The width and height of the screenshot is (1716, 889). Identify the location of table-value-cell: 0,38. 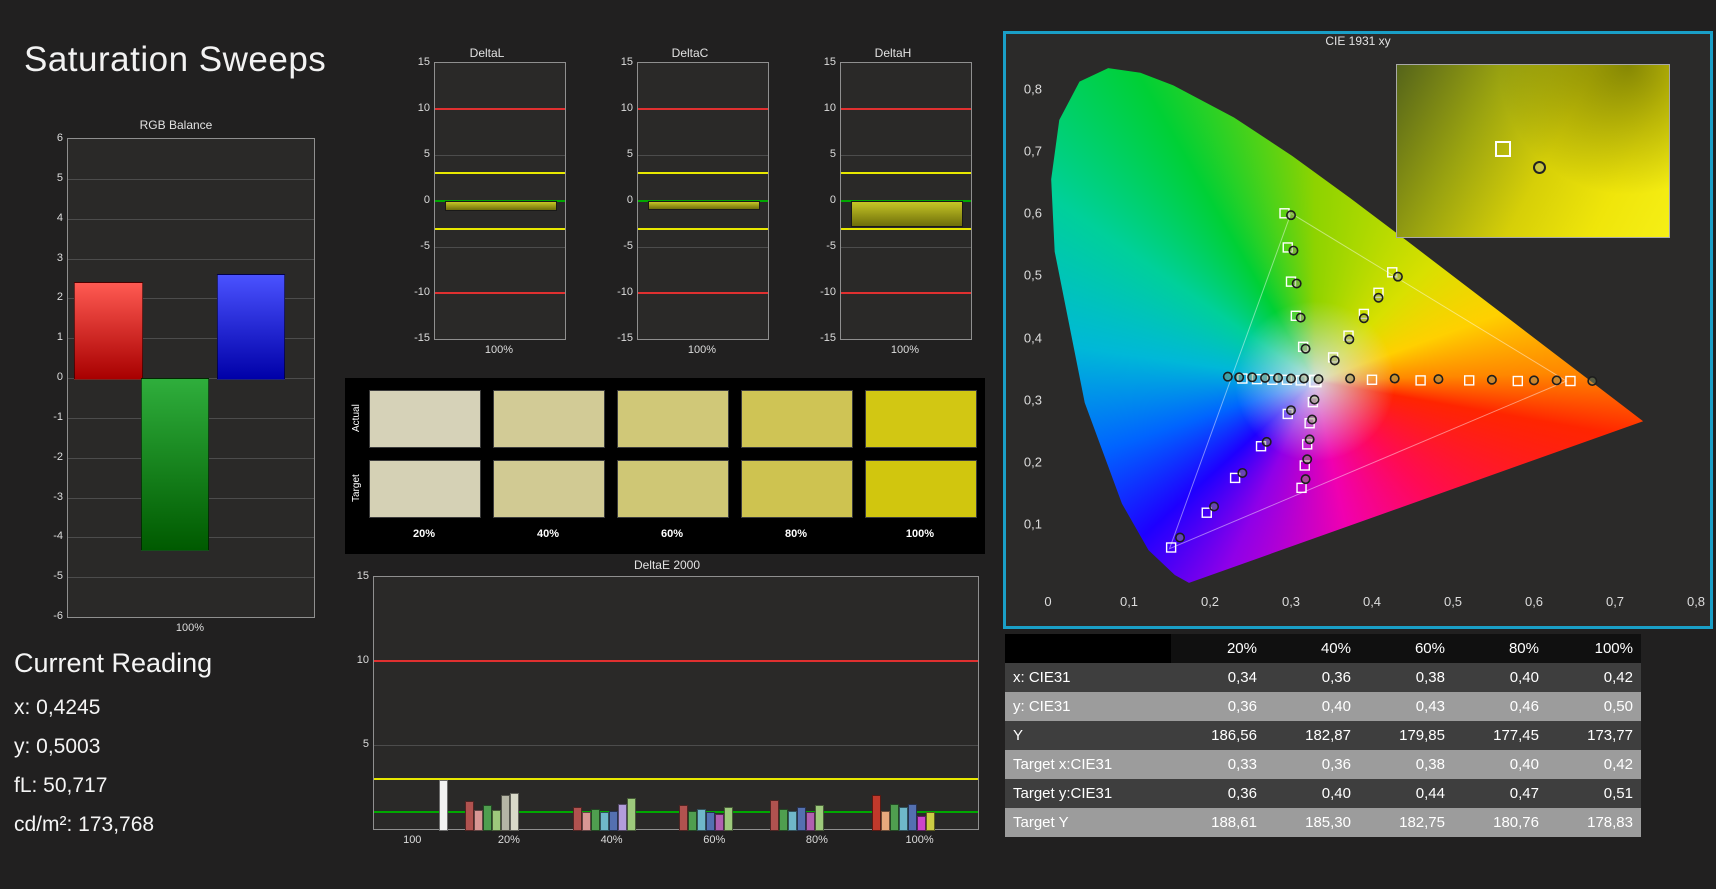
(1406, 764).